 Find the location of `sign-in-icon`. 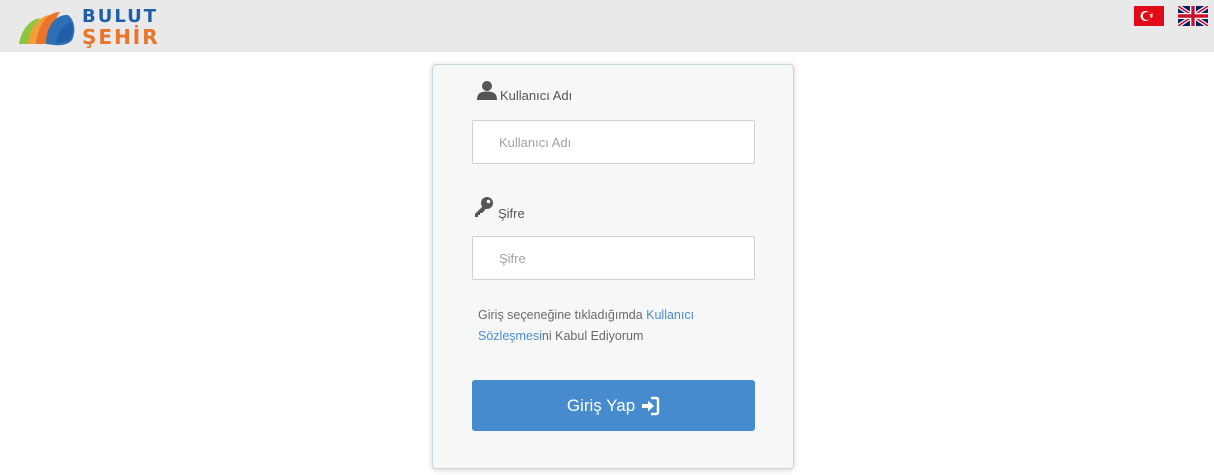

sign-in-icon is located at coordinates (650, 406).